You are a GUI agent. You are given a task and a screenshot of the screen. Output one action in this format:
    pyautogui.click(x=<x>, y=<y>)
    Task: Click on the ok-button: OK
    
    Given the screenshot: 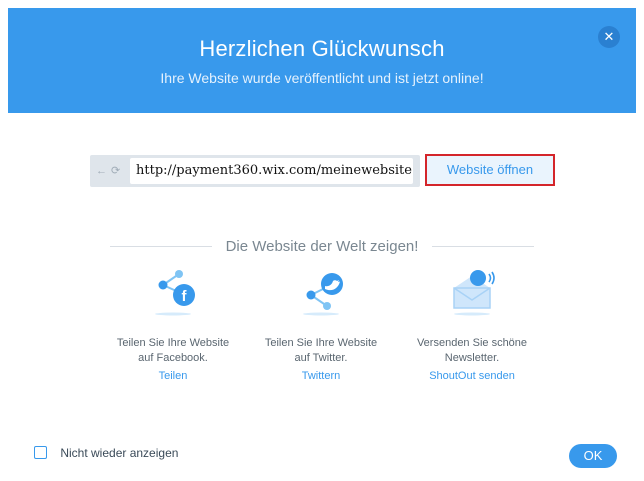 What is the action you would take?
    pyautogui.click(x=593, y=456)
    